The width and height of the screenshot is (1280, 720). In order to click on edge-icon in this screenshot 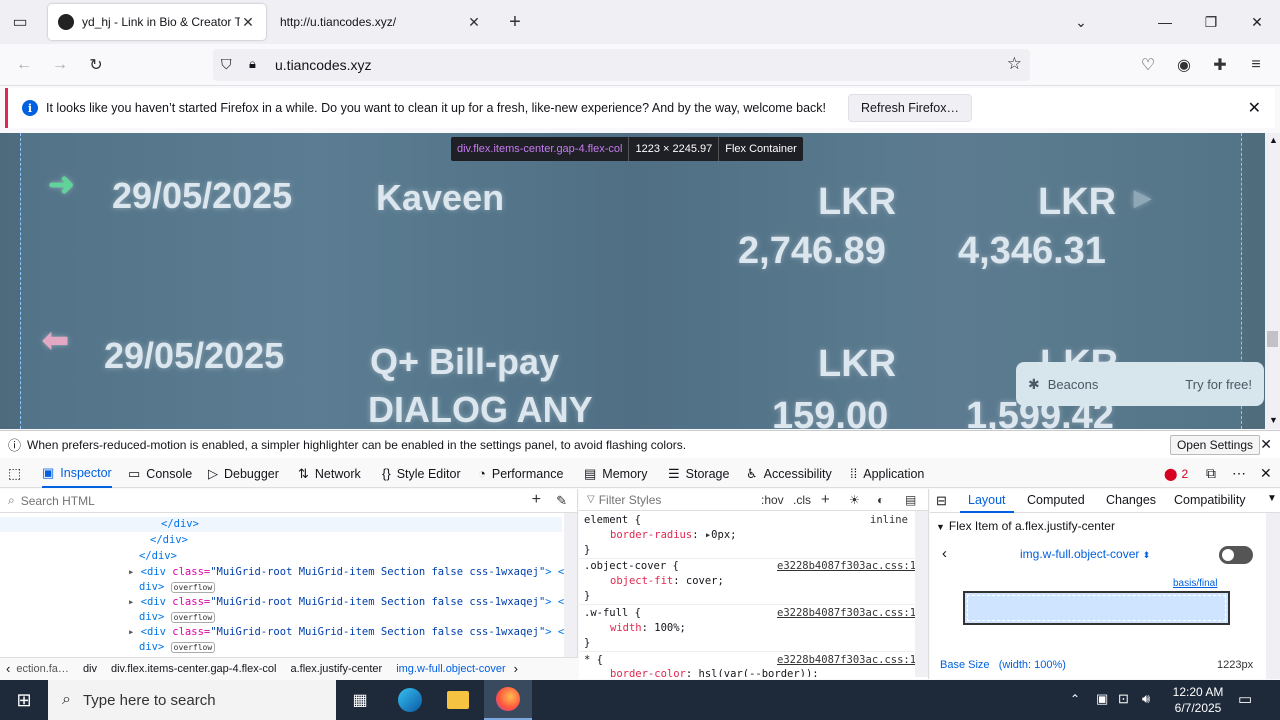, I will do `click(410, 700)`.